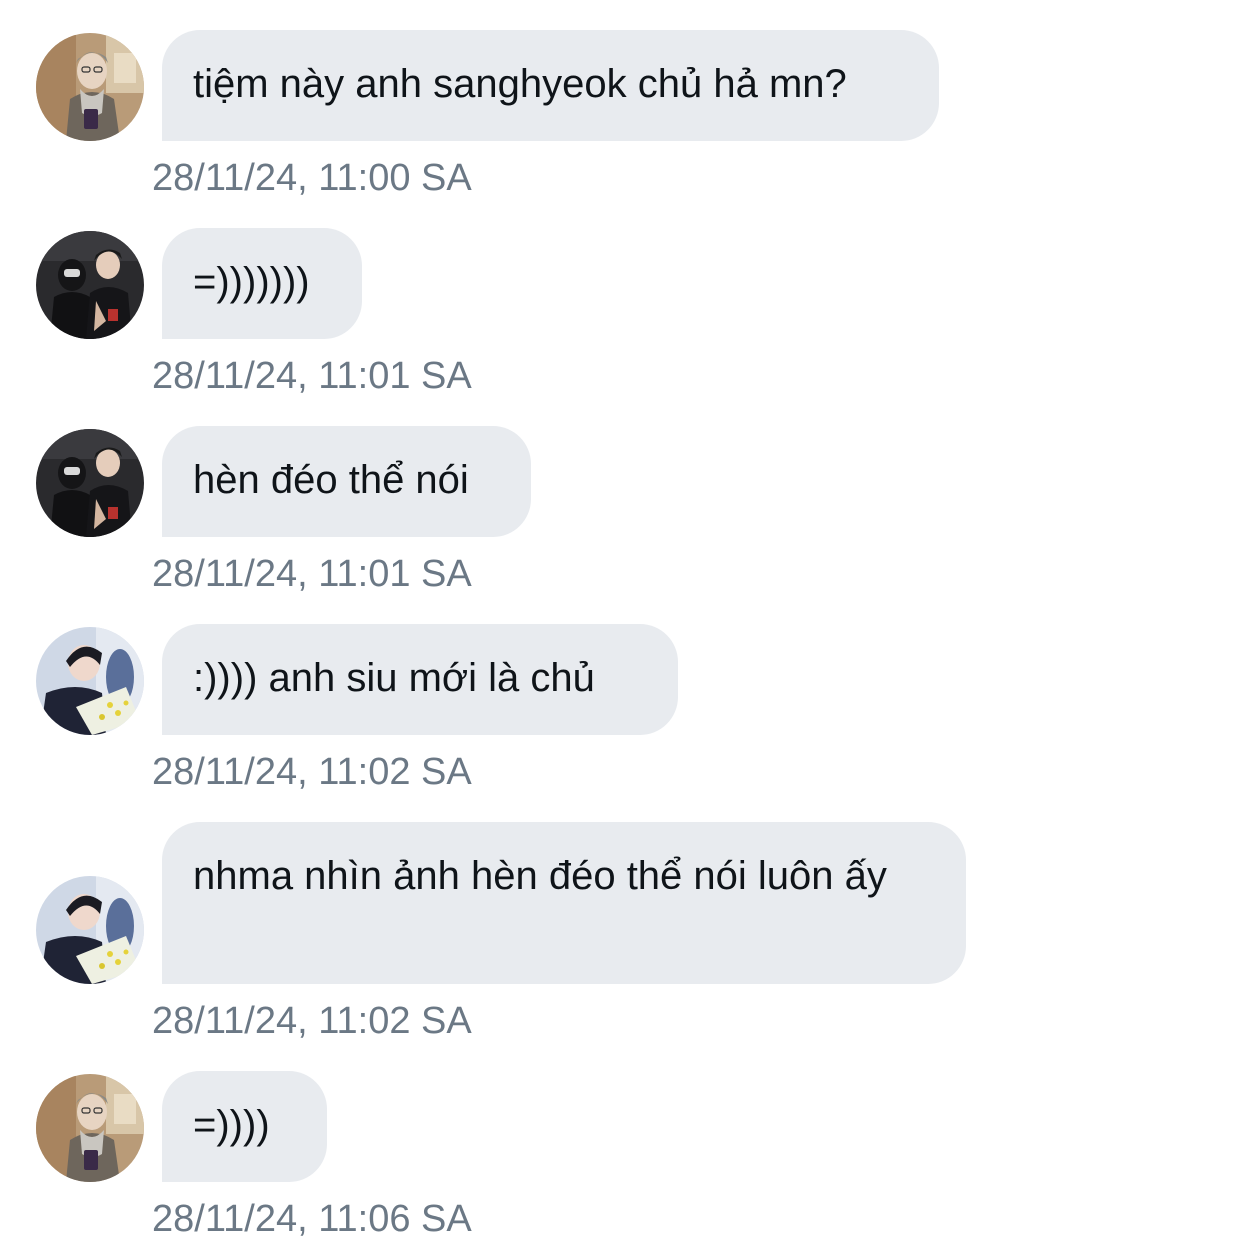  Describe the element at coordinates (312, 178) in the screenshot. I see `message-timestamp: 28/11/24, 11:00 SA` at that location.